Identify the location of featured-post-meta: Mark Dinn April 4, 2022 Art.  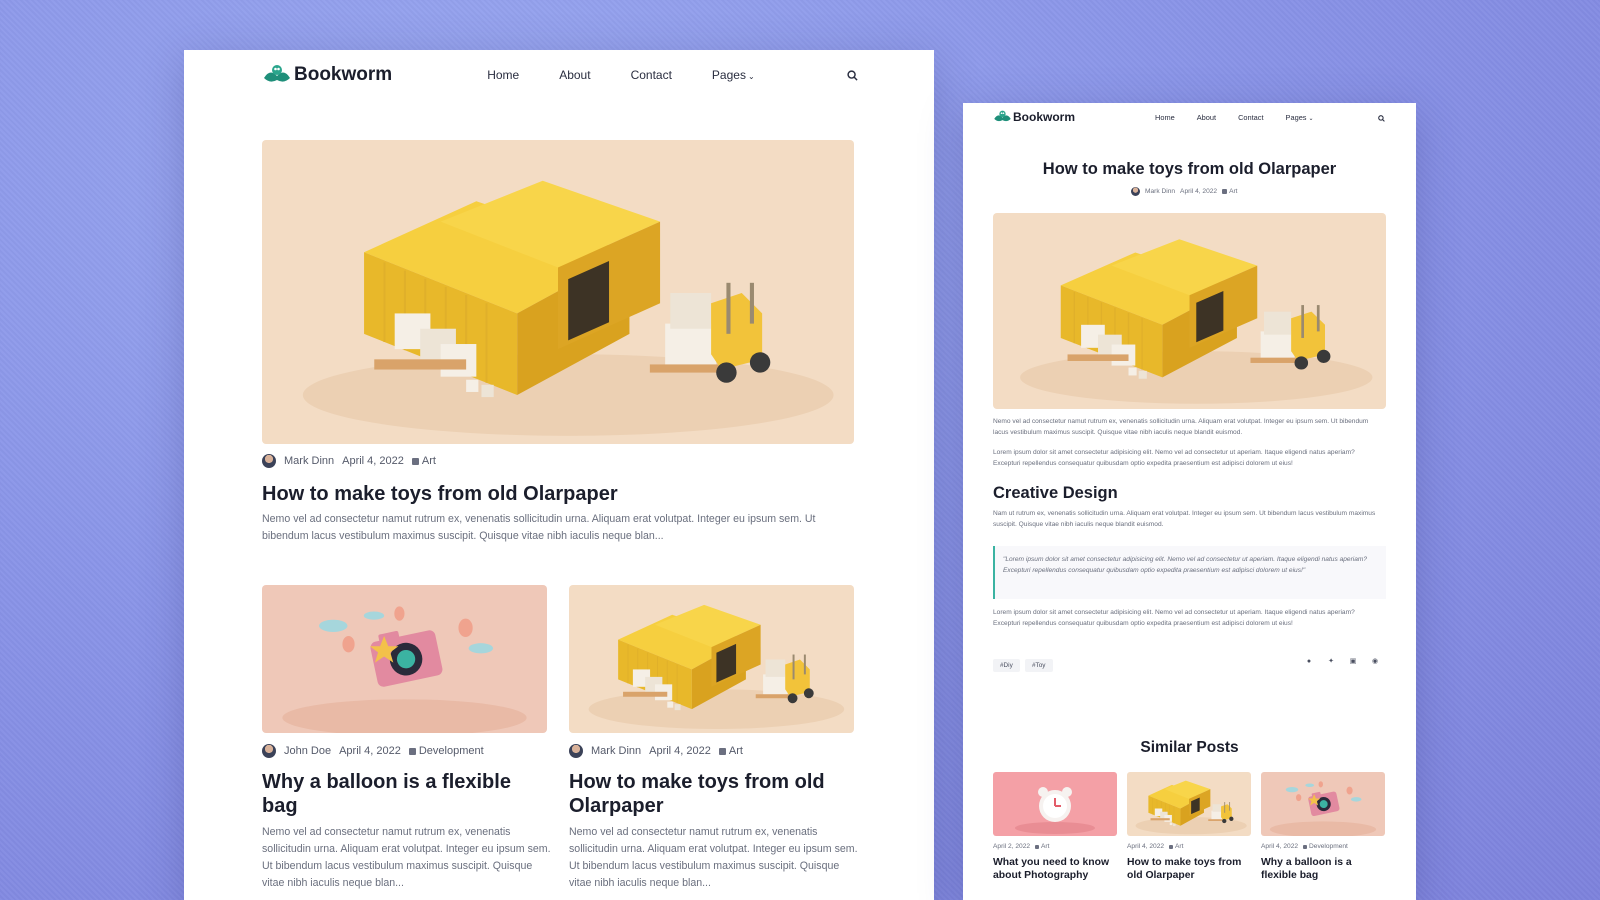
(349, 461).